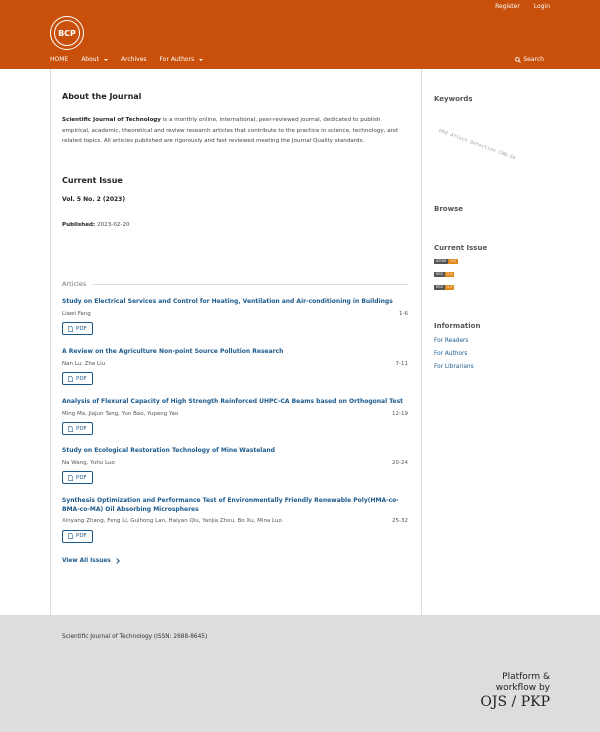 This screenshot has height=732, width=600. I want to click on logo-text: BCP, so click(67, 33).